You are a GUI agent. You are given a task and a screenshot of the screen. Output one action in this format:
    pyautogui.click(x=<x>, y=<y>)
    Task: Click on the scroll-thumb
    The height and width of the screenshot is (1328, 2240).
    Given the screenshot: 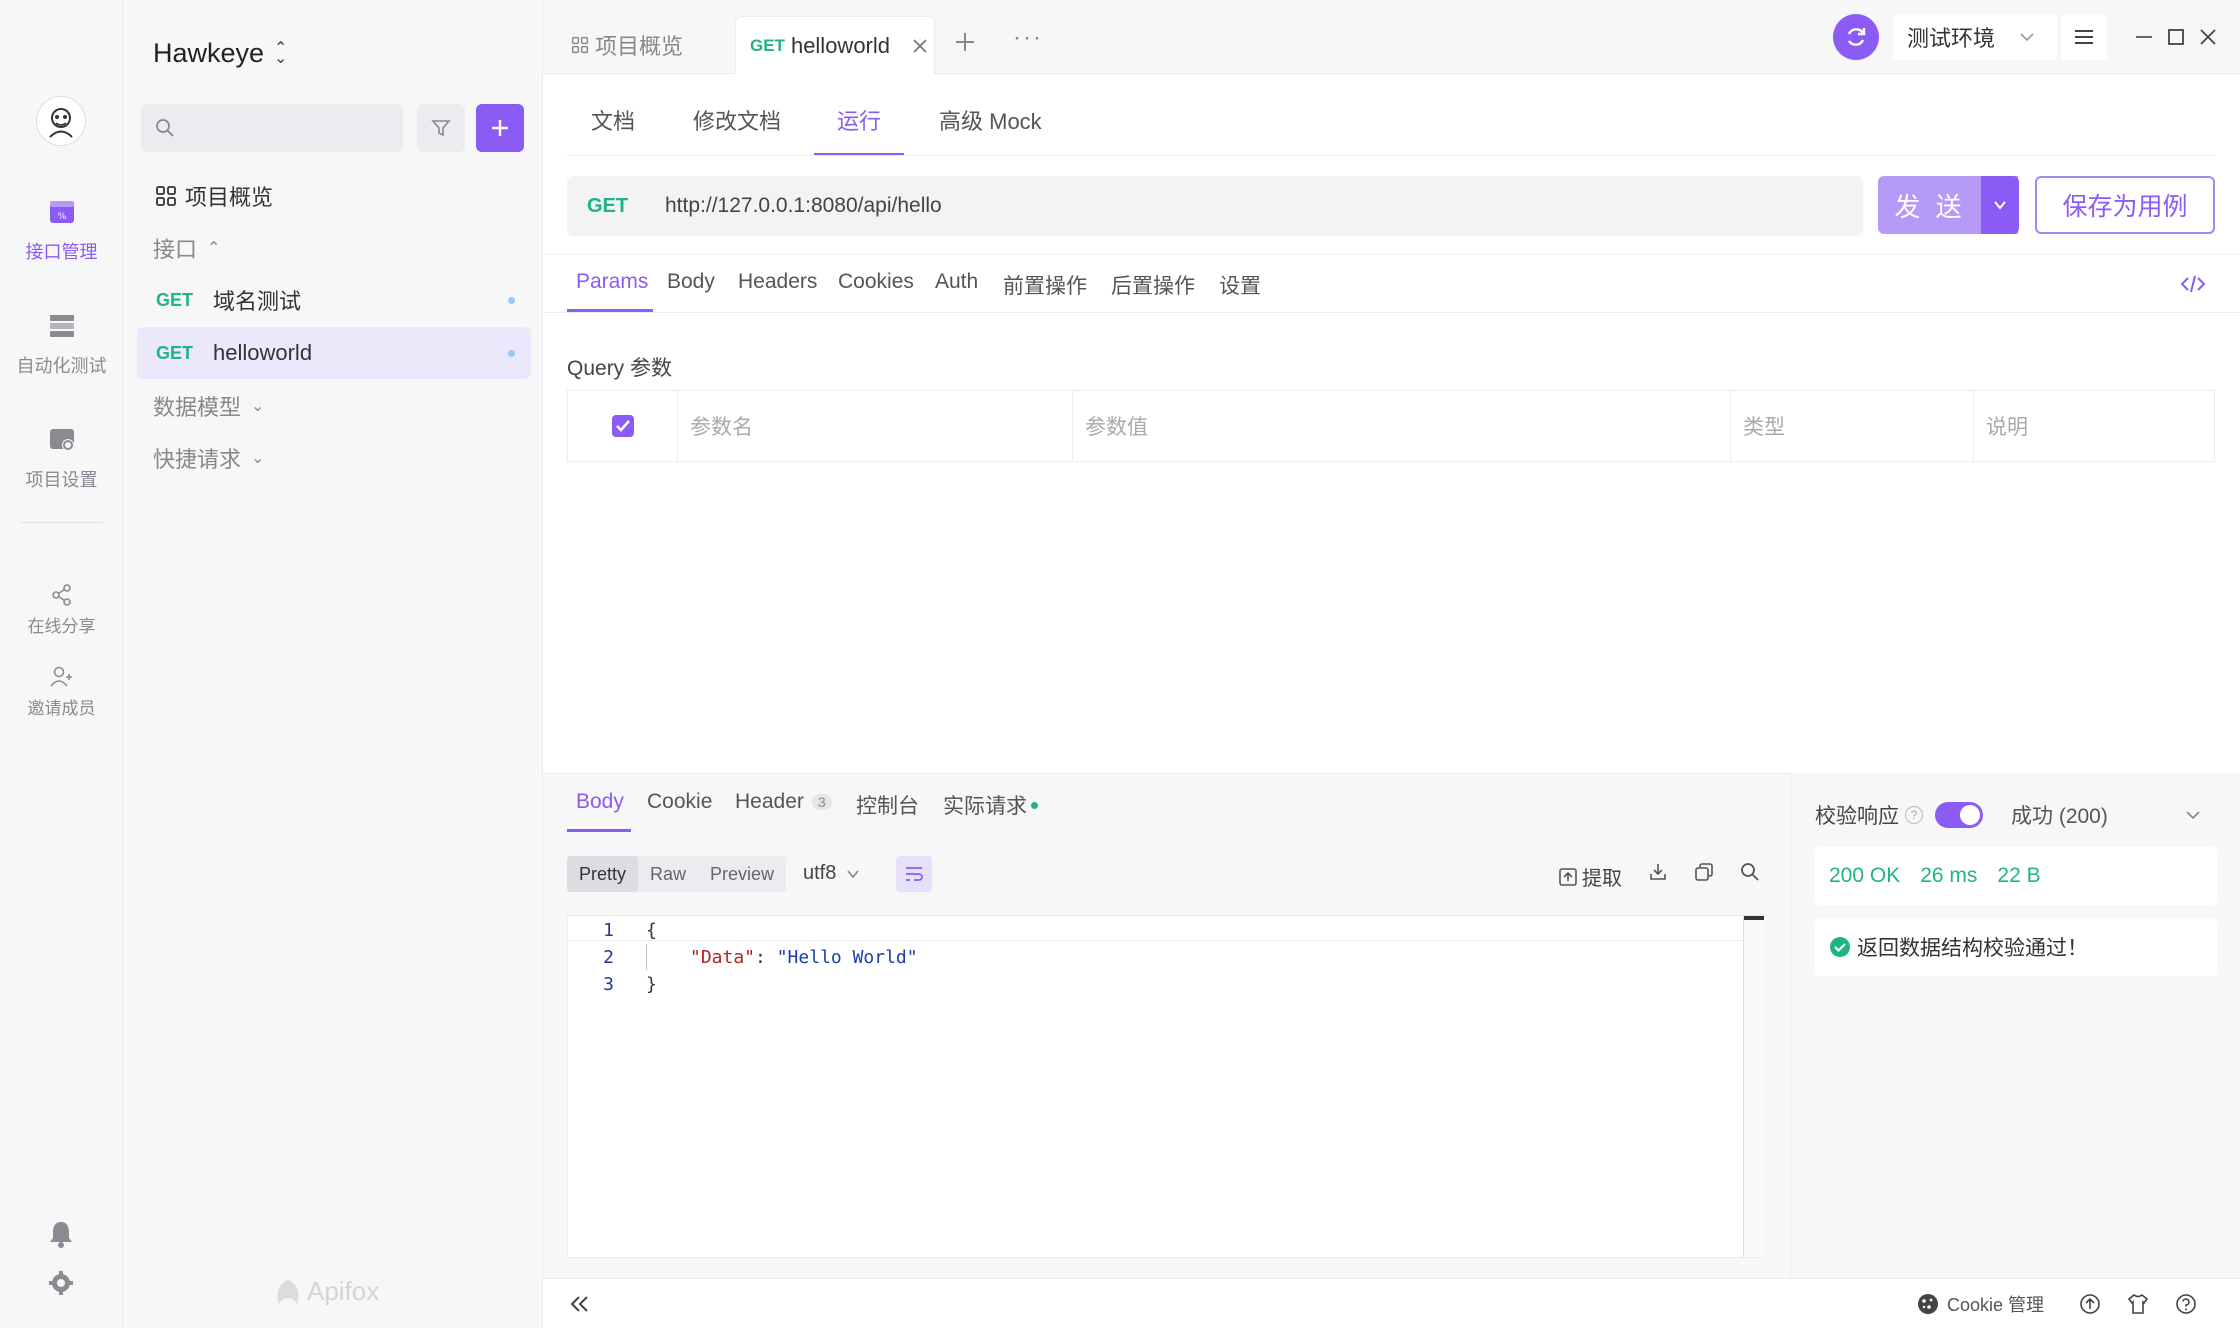 What is the action you would take?
    pyautogui.click(x=1754, y=918)
    